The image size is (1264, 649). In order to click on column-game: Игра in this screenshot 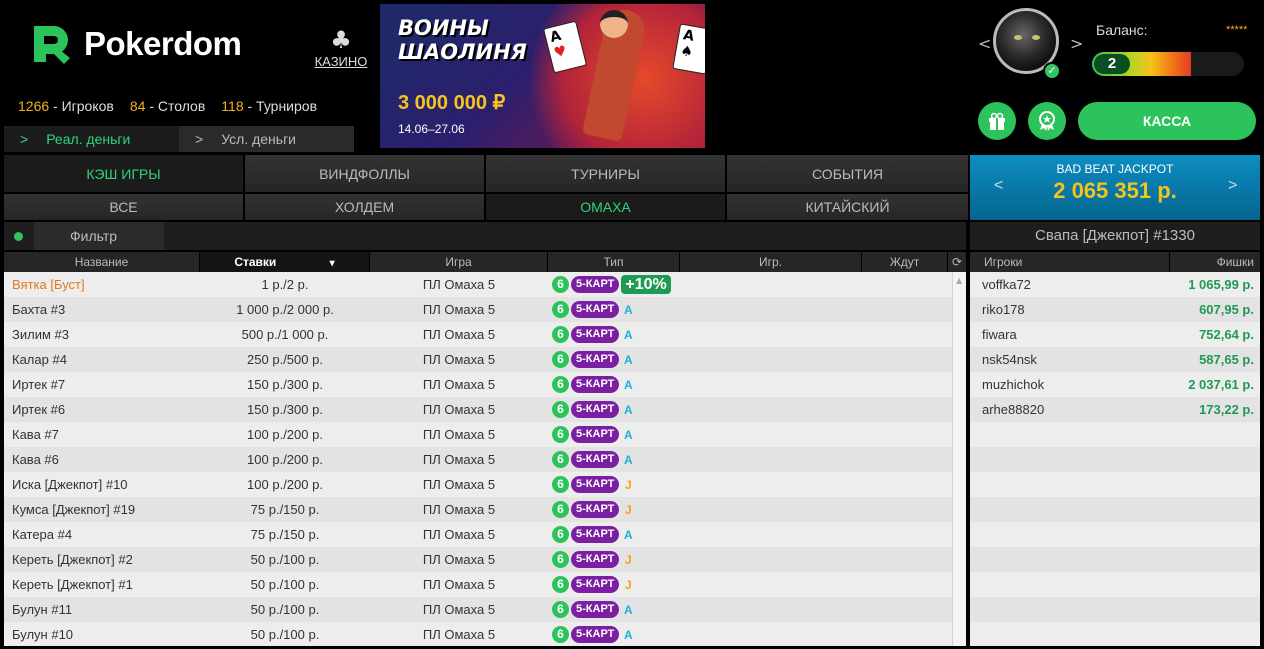, I will do `click(459, 262)`.